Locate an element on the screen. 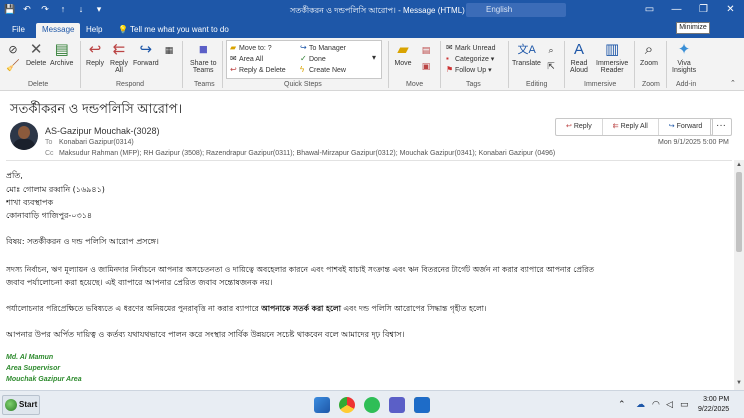 The height and width of the screenshot is (418, 744). chrome-icon is located at coordinates (347, 405).